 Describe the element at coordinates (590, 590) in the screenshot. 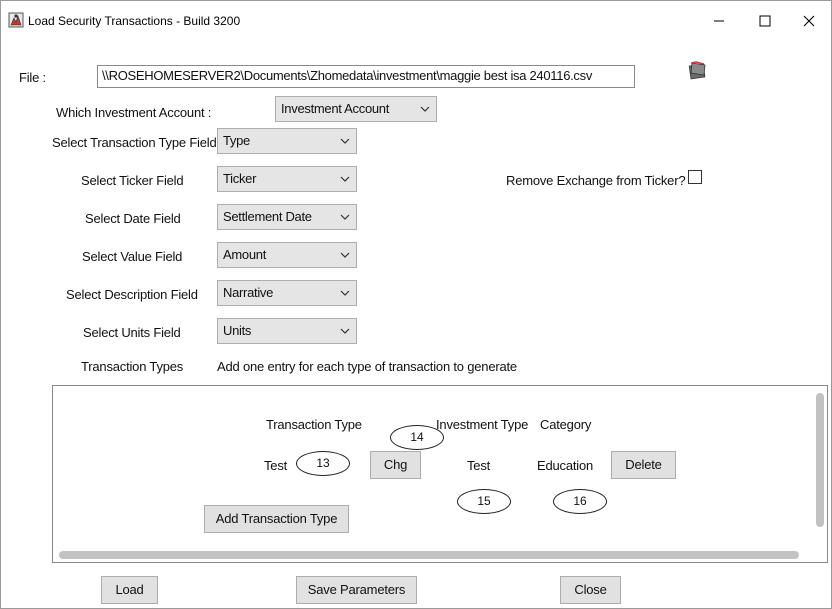

I see `close-button: Close` at that location.